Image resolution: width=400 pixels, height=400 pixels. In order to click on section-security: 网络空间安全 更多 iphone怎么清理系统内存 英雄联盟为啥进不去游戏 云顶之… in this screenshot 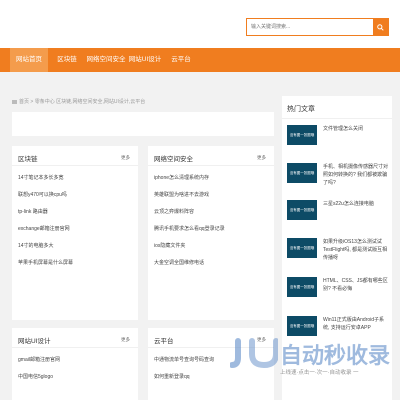, I will do `click(211, 233)`.